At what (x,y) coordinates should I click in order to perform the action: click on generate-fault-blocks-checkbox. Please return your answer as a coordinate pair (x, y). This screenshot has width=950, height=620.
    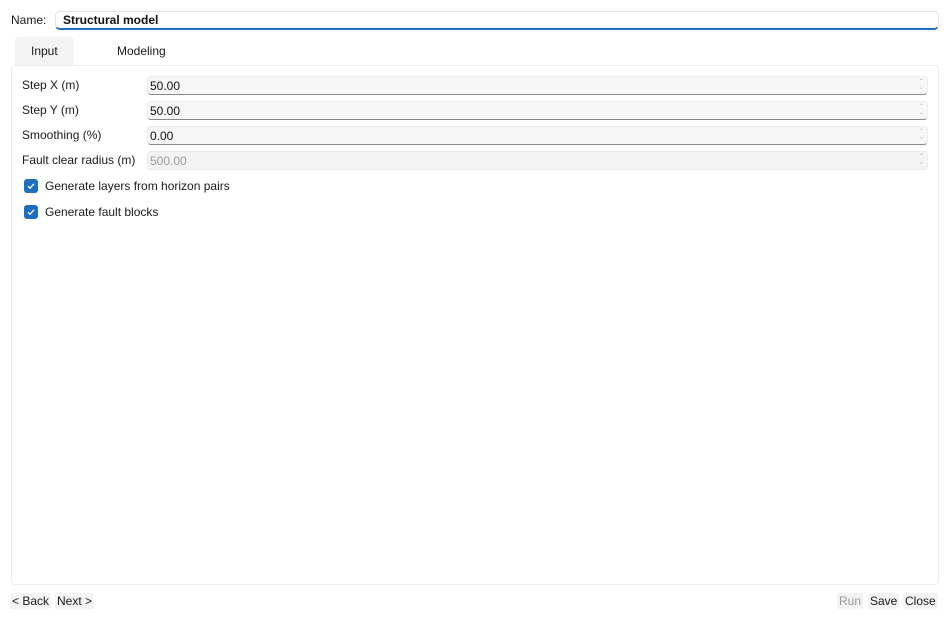
    Looking at the image, I should click on (31, 212).